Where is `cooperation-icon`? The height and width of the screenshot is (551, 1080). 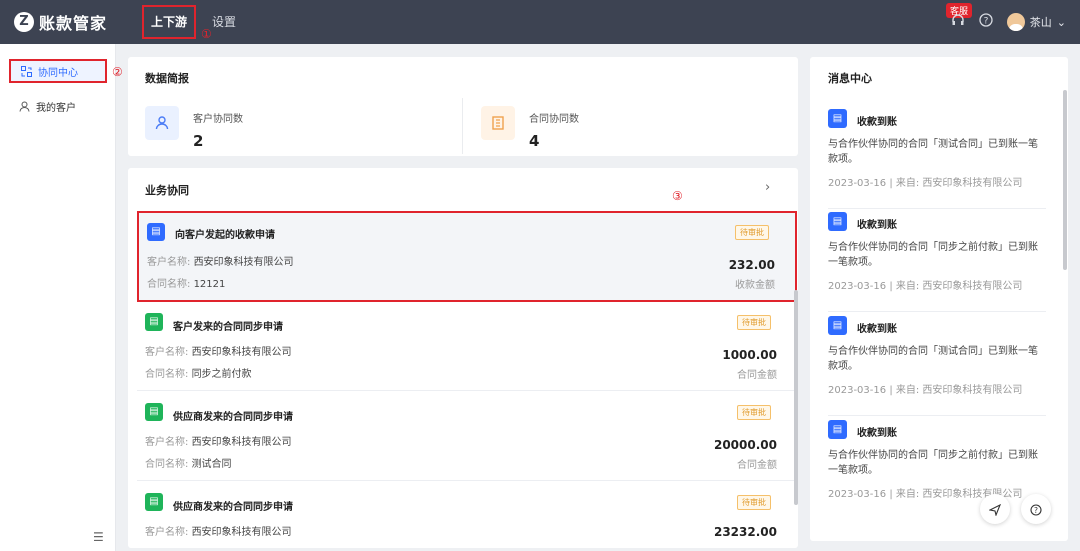 cooperation-icon is located at coordinates (26, 71).